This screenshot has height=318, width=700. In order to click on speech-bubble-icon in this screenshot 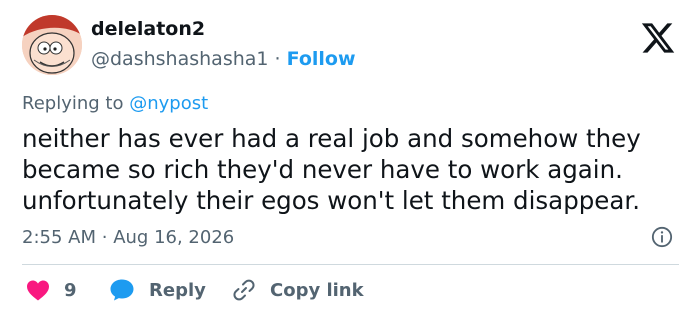, I will do `click(122, 290)`.